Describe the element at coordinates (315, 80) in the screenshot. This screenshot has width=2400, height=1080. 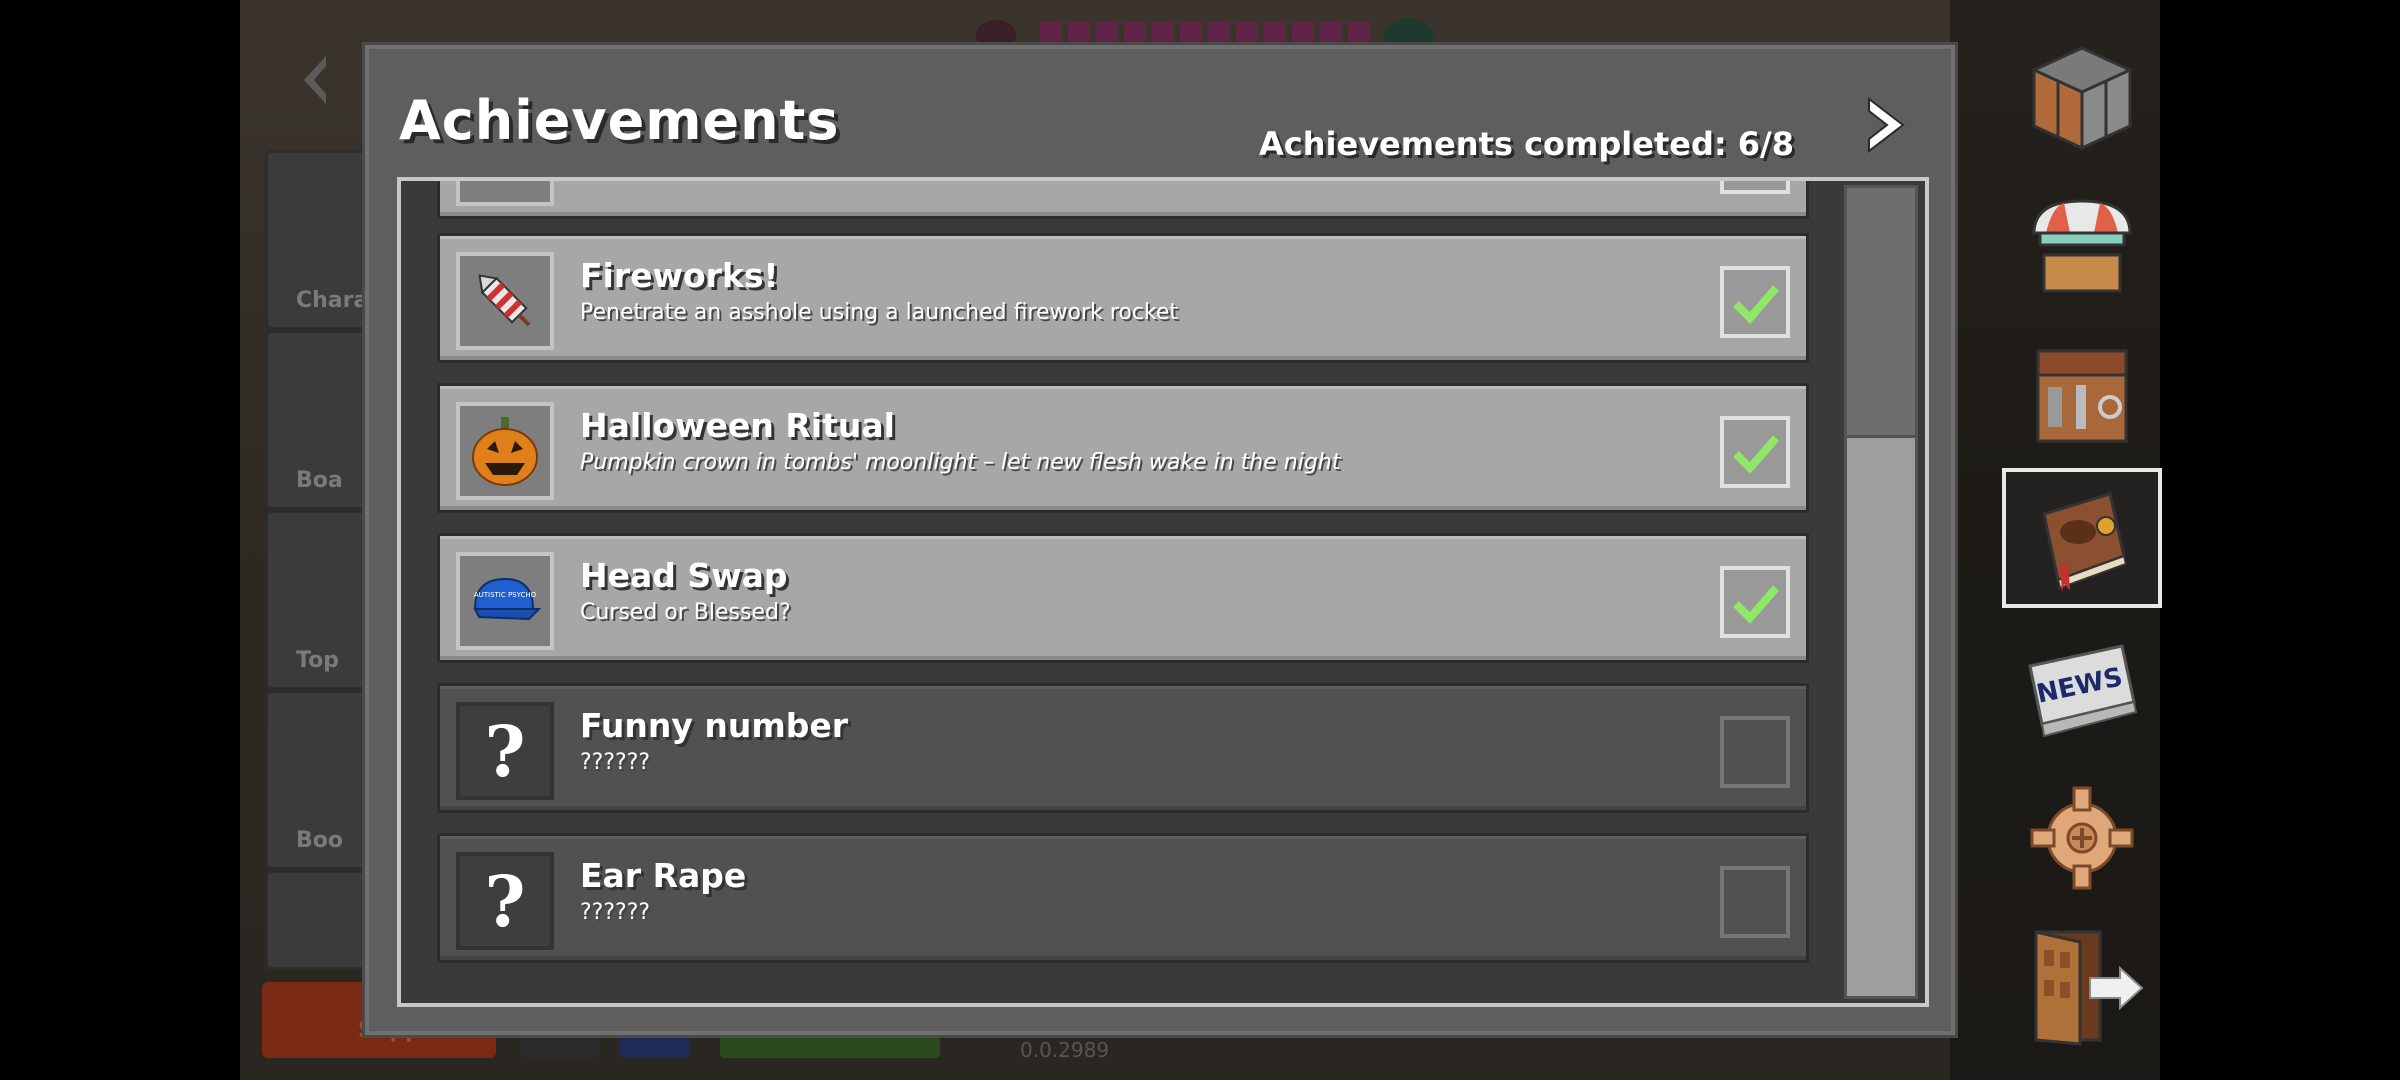
I see `back-arrow-icon` at that location.